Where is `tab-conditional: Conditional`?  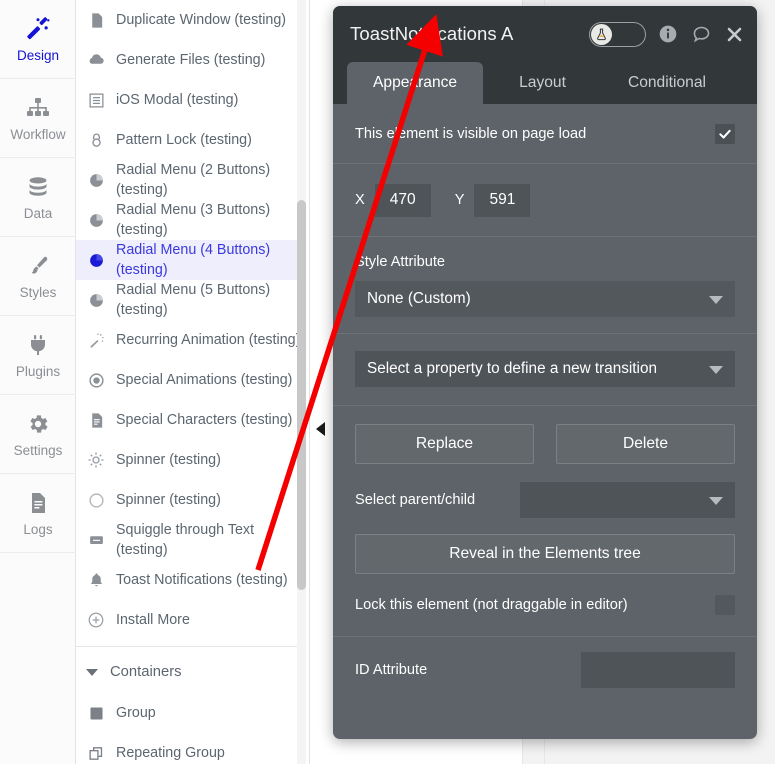
tab-conditional: Conditional is located at coordinates (667, 83).